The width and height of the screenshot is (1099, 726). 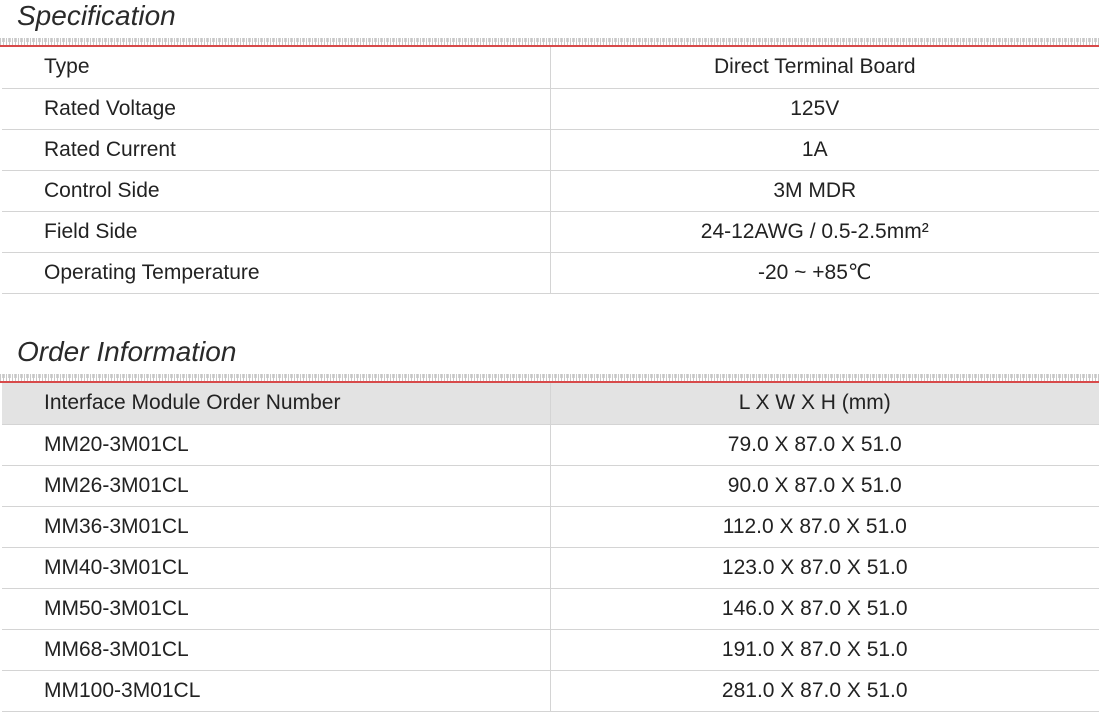 I want to click on table-row: MM68-3M01CL 191.0 X 87.0 X 51.0, so click(x=550, y=650).